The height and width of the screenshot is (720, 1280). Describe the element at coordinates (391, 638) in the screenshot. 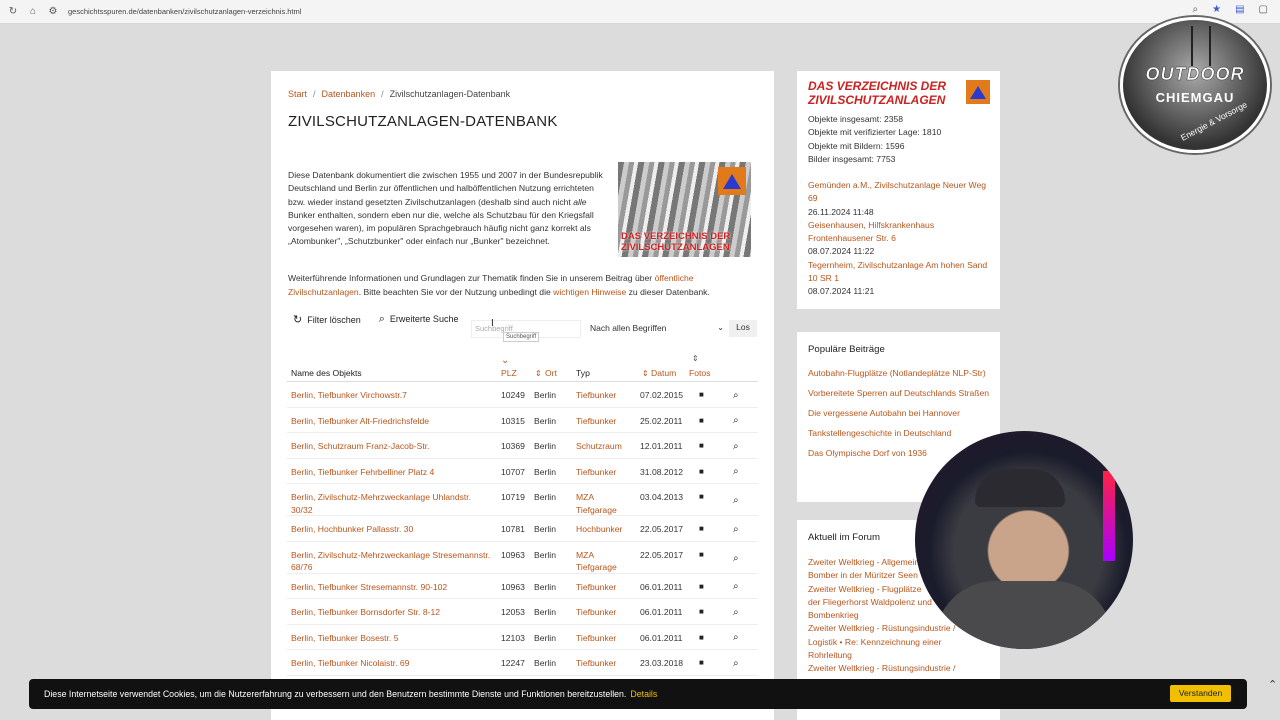

I see `row-name-link: Berlin, Tiefbunker Bosestr. 5` at that location.